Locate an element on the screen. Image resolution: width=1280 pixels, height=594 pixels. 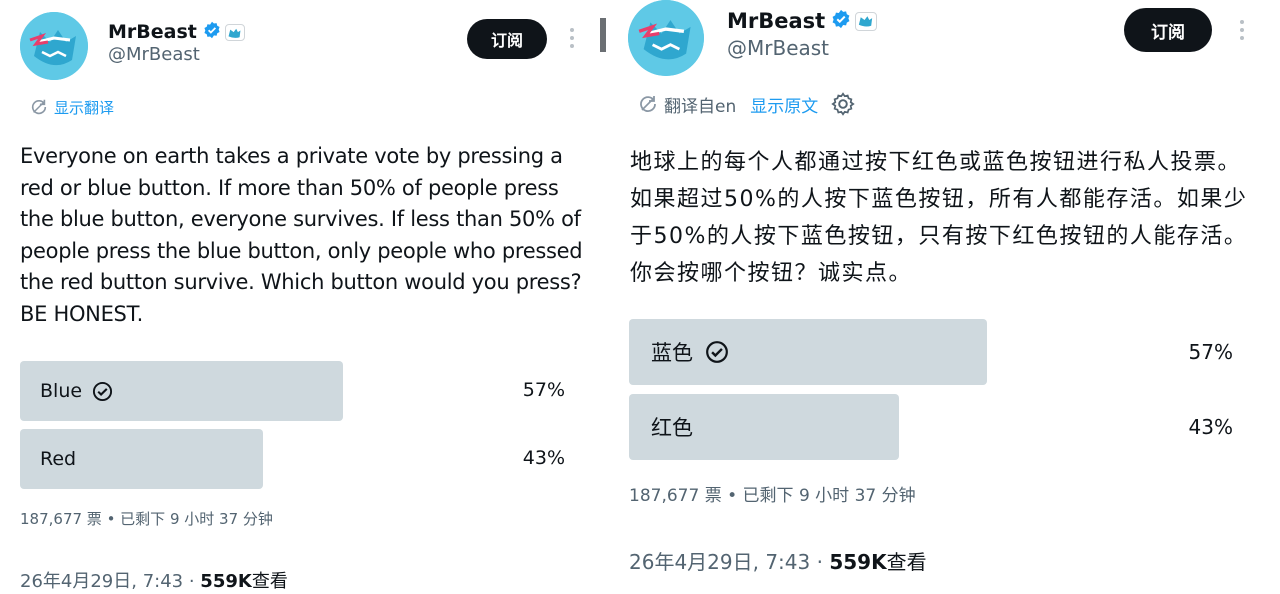
poll-option-red: 红色 43% is located at coordinates (931, 427).